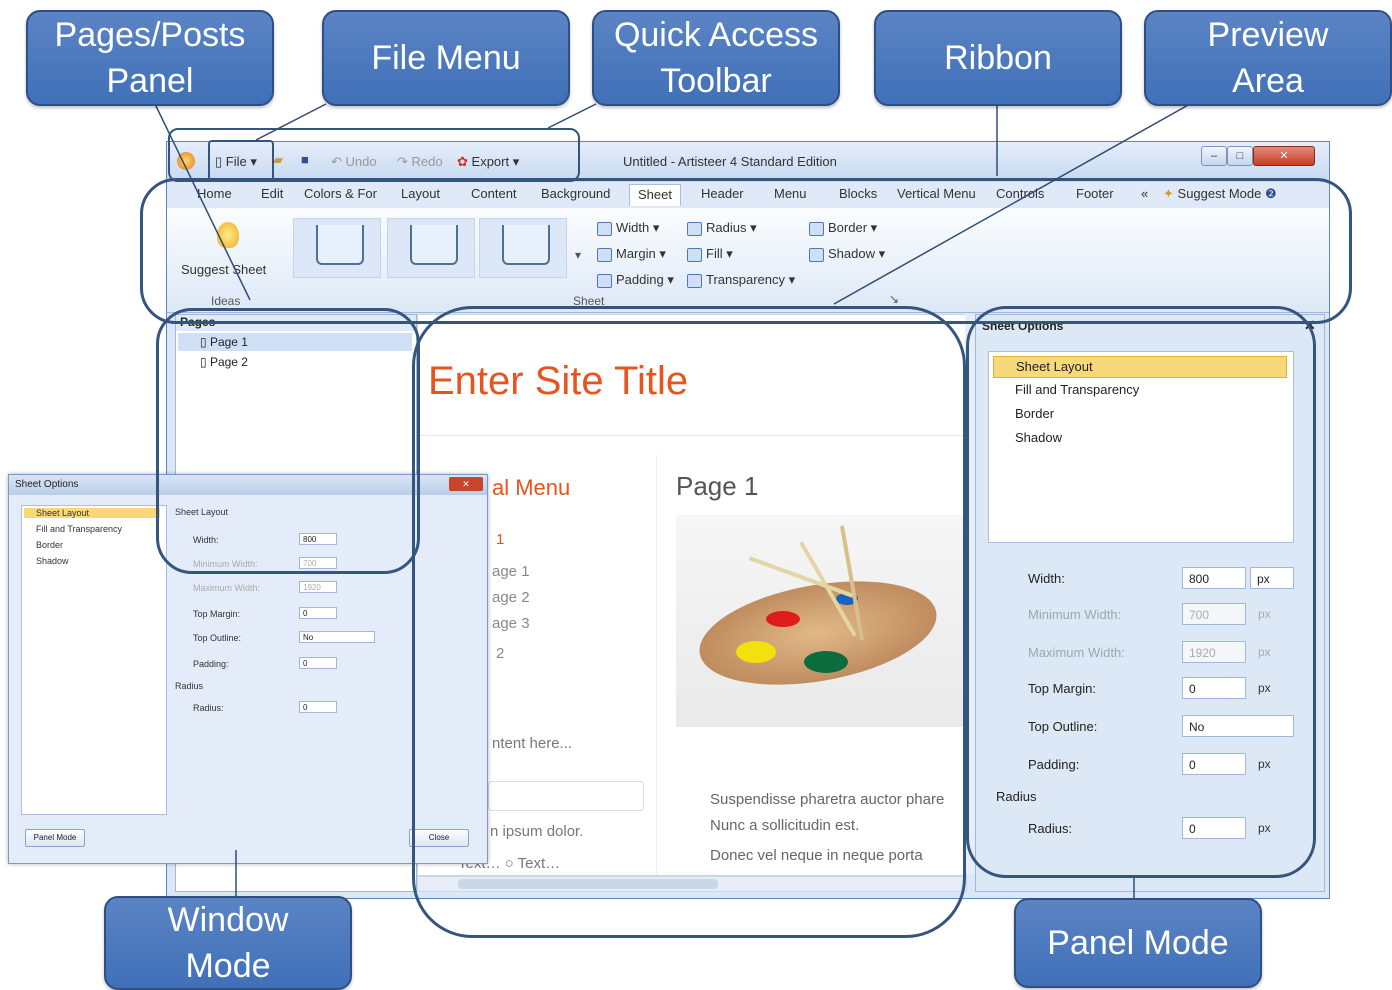 This screenshot has width=1392, height=990. Describe the element at coordinates (55, 838) in the screenshot. I see `panel-mode-button: Panel Mode` at that location.